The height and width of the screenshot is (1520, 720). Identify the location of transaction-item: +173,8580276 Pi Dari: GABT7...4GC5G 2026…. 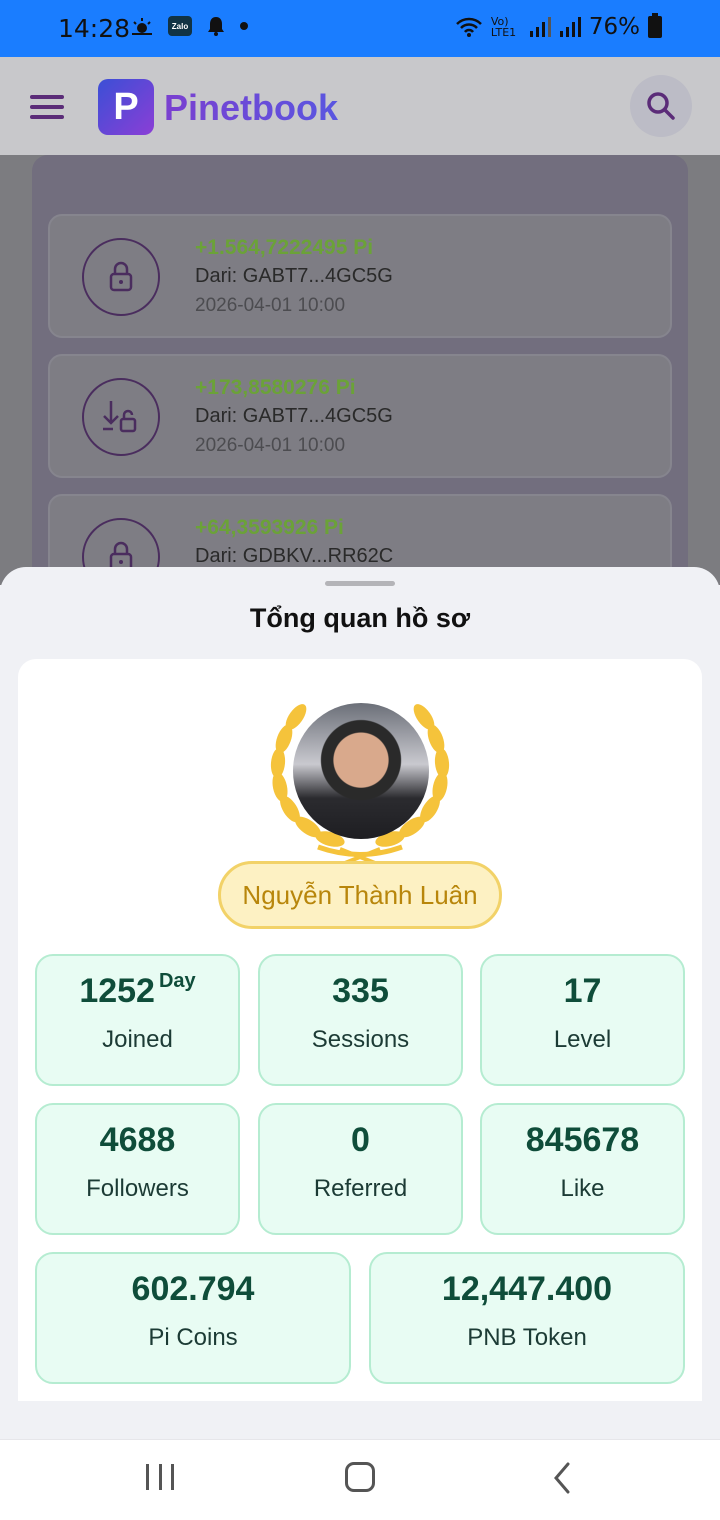
(360, 416).